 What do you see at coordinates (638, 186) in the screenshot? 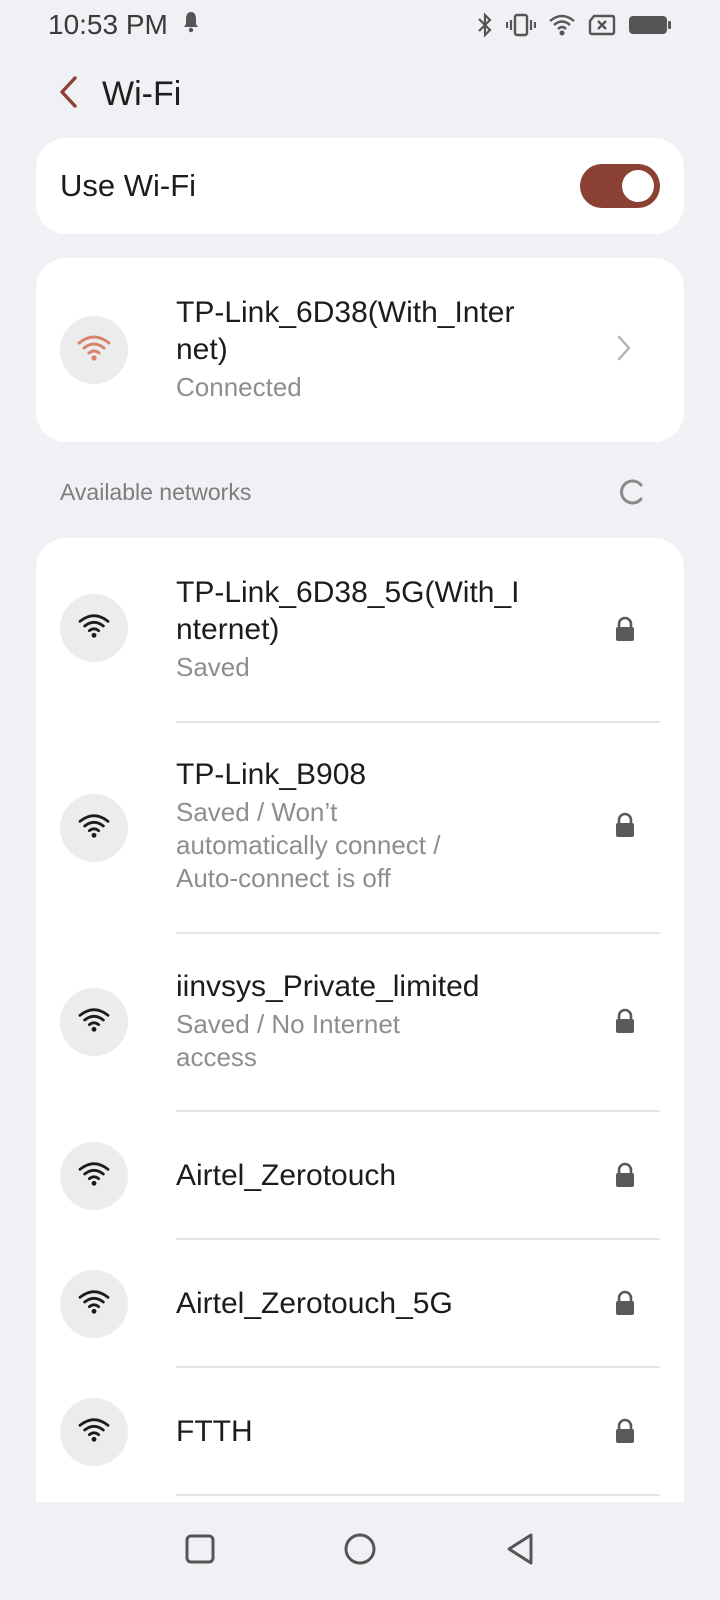
I see `toggle-knob` at bounding box center [638, 186].